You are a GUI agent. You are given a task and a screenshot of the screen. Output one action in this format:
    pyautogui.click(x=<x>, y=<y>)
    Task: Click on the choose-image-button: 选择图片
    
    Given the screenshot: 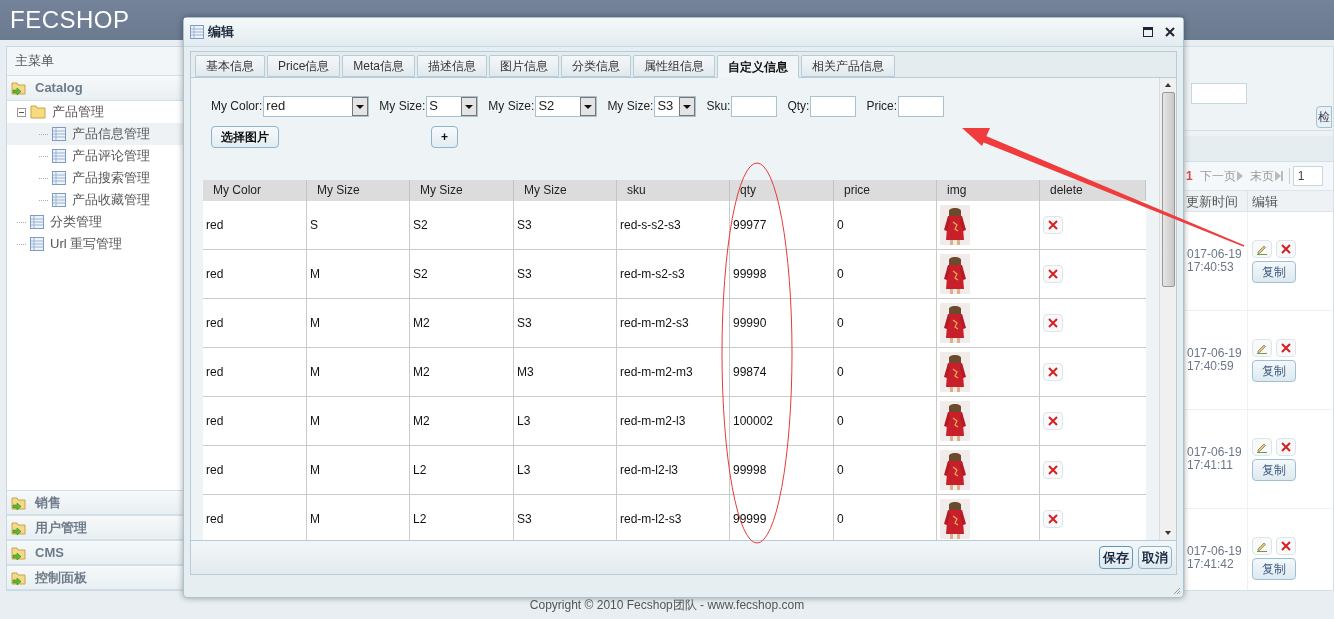 What is the action you would take?
    pyautogui.click(x=245, y=137)
    